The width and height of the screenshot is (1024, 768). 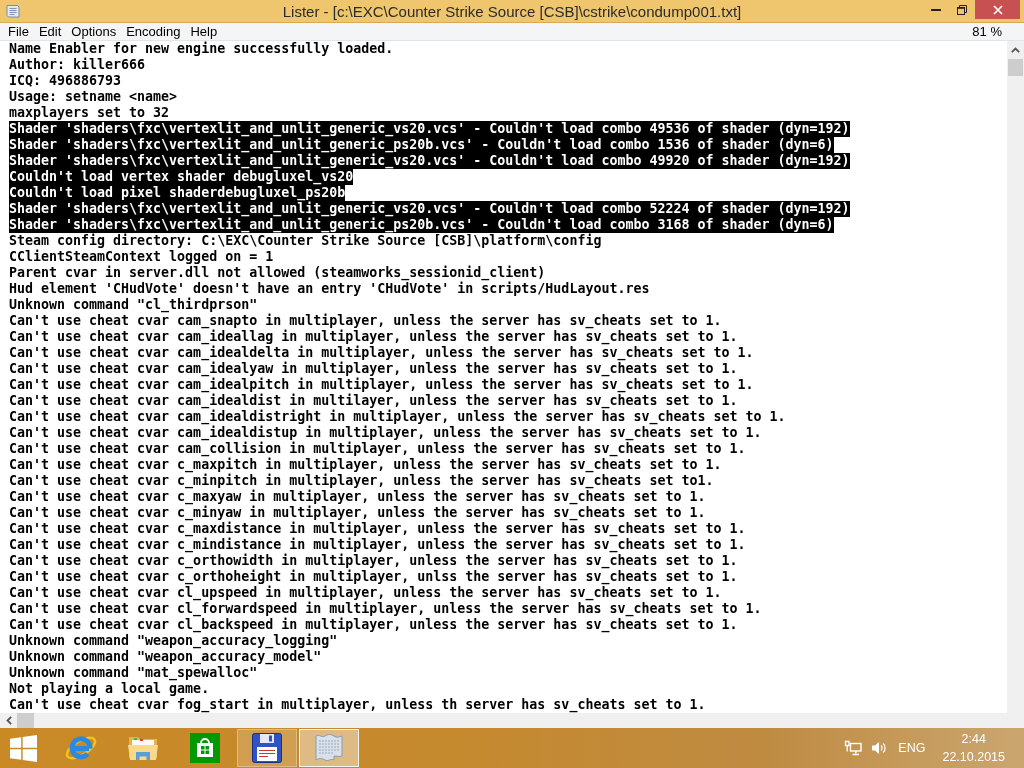 What do you see at coordinates (133, 673) in the screenshot?
I see `text-line: Unknown command "mat_spewalloc"` at bounding box center [133, 673].